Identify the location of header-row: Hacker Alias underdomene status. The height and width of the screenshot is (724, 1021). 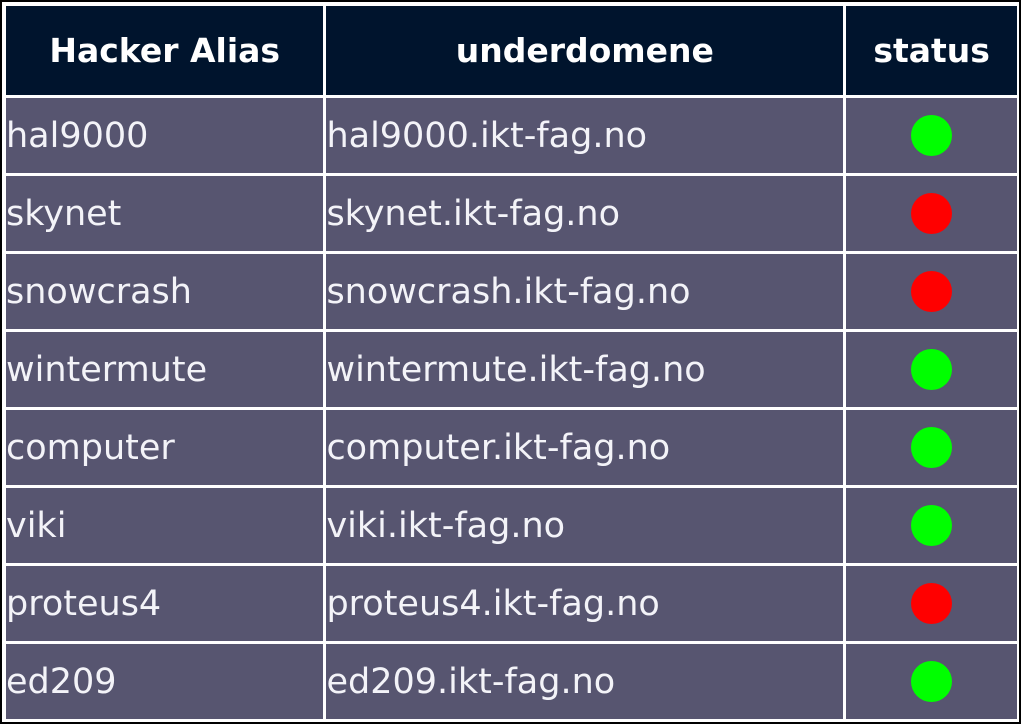
(511, 50).